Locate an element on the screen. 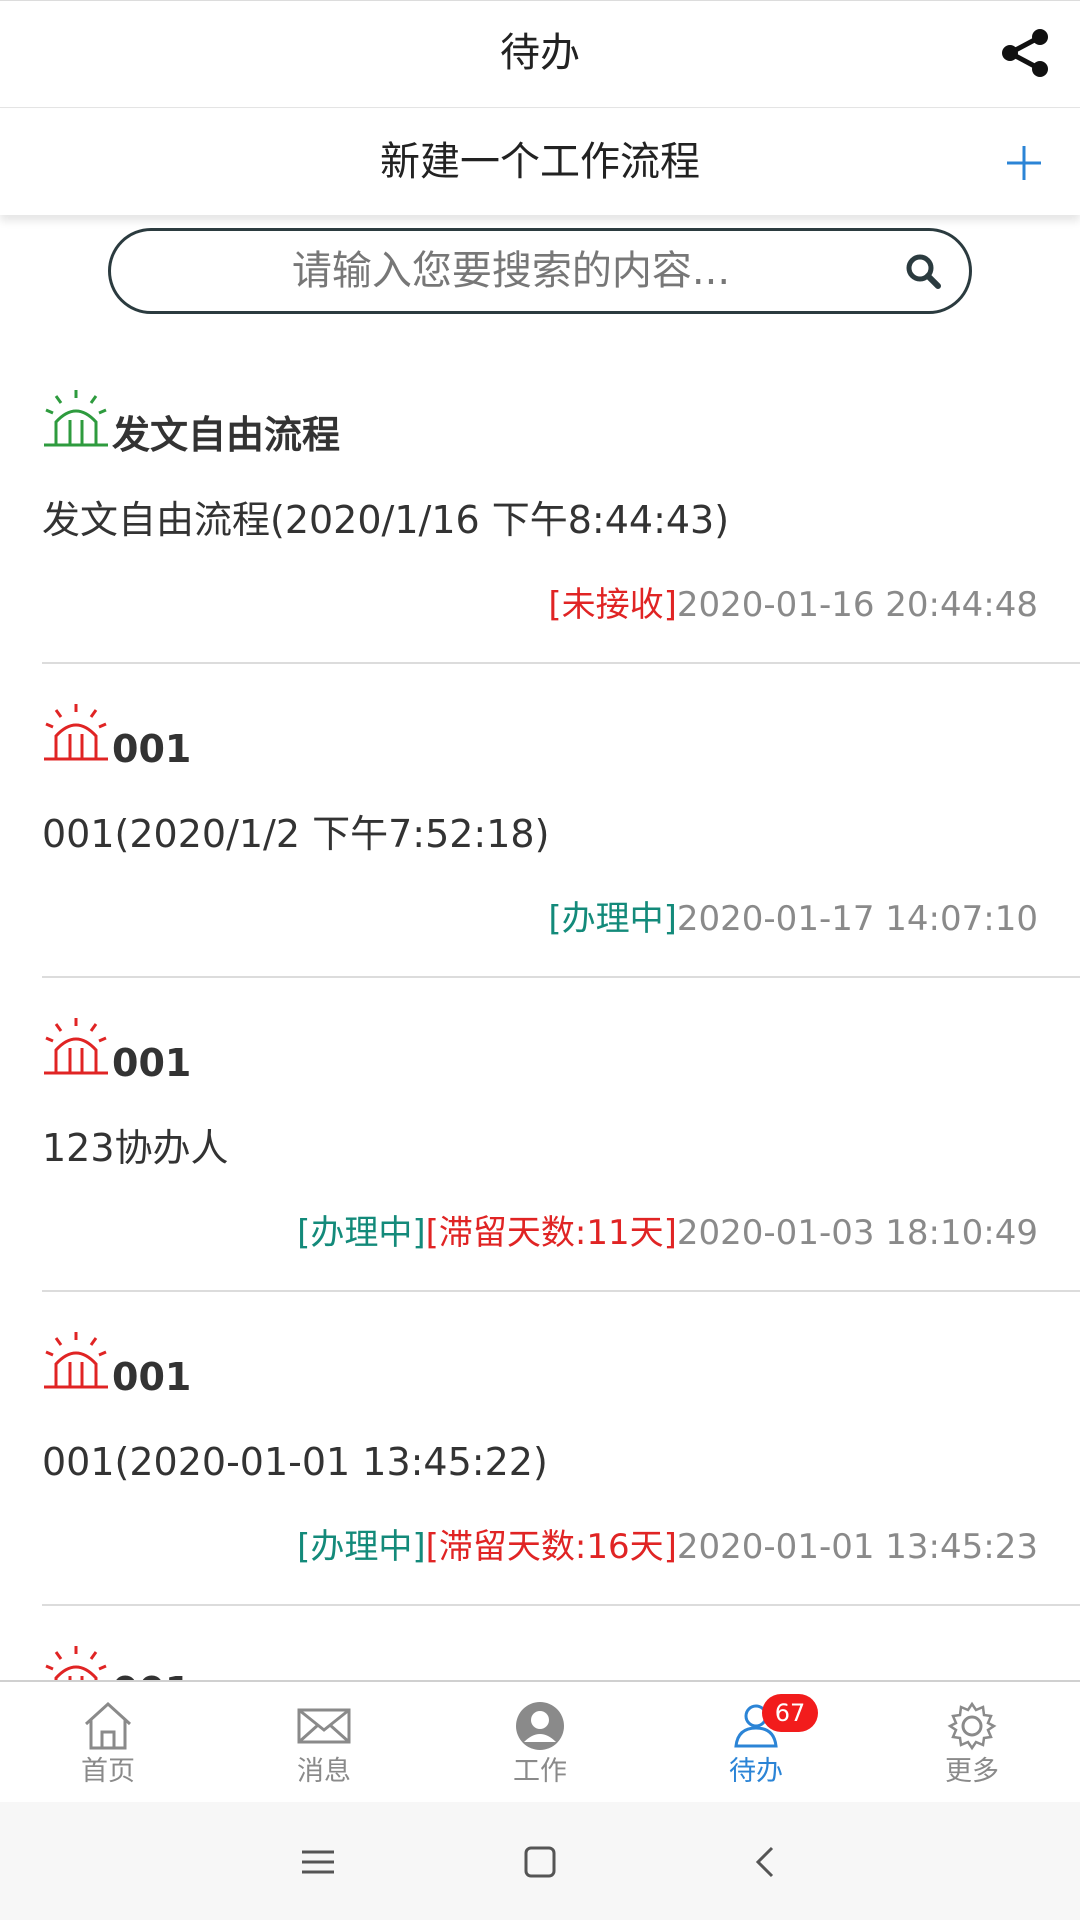  menu-icon is located at coordinates (318, 1862).